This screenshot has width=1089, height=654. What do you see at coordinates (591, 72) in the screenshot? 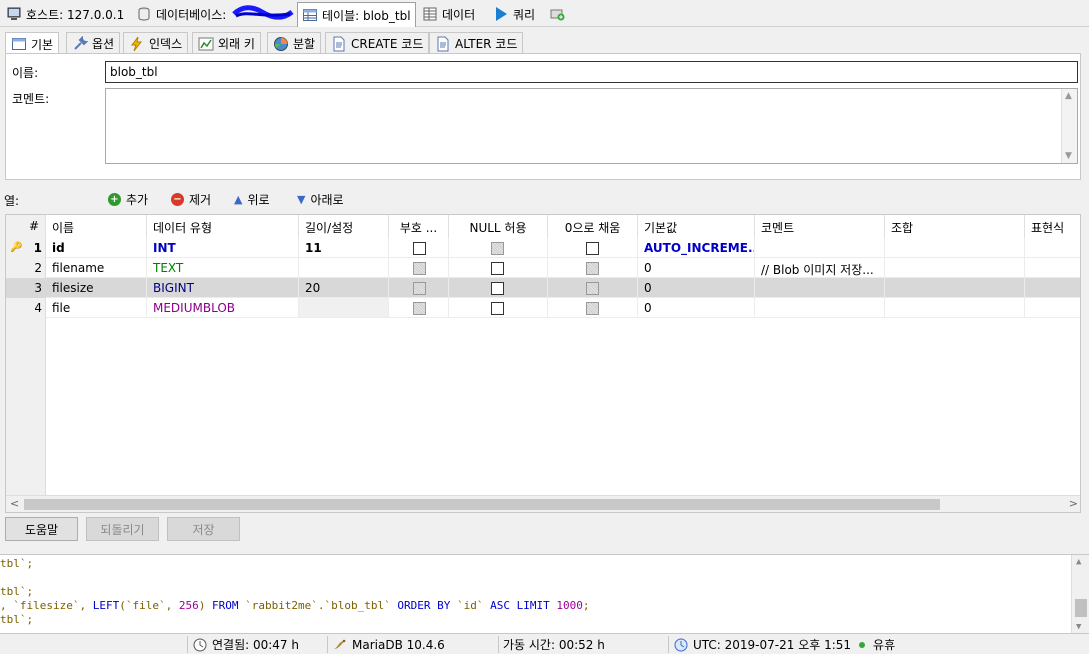
I see `table-name-input: blob_tbl` at bounding box center [591, 72].